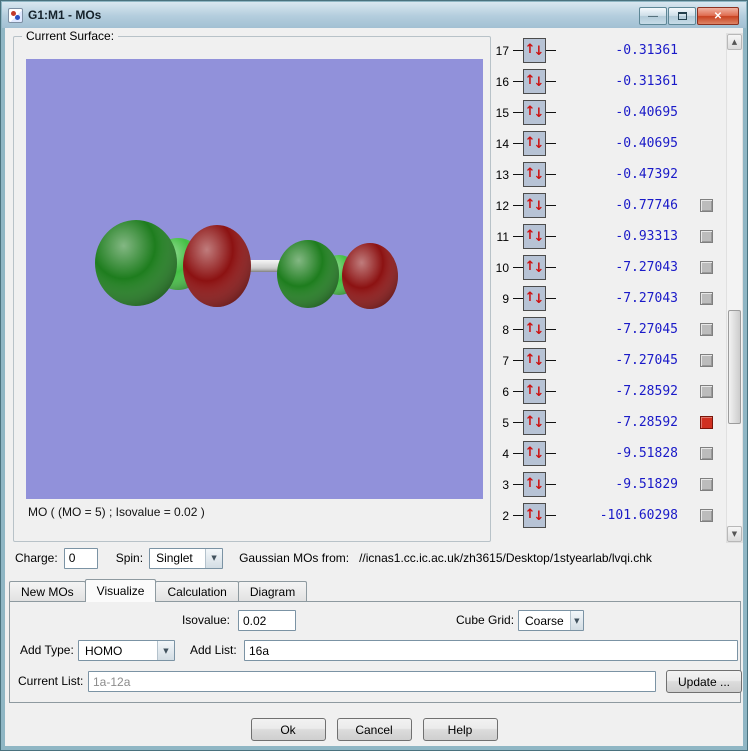  What do you see at coordinates (734, 288) in the screenshot?
I see `mo-list-scrollbar: ▲ ▼` at bounding box center [734, 288].